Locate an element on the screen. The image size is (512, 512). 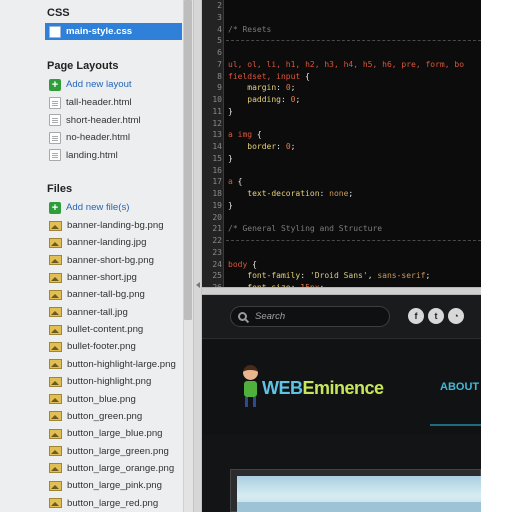
nav-underline is located at coordinates (455, 425).